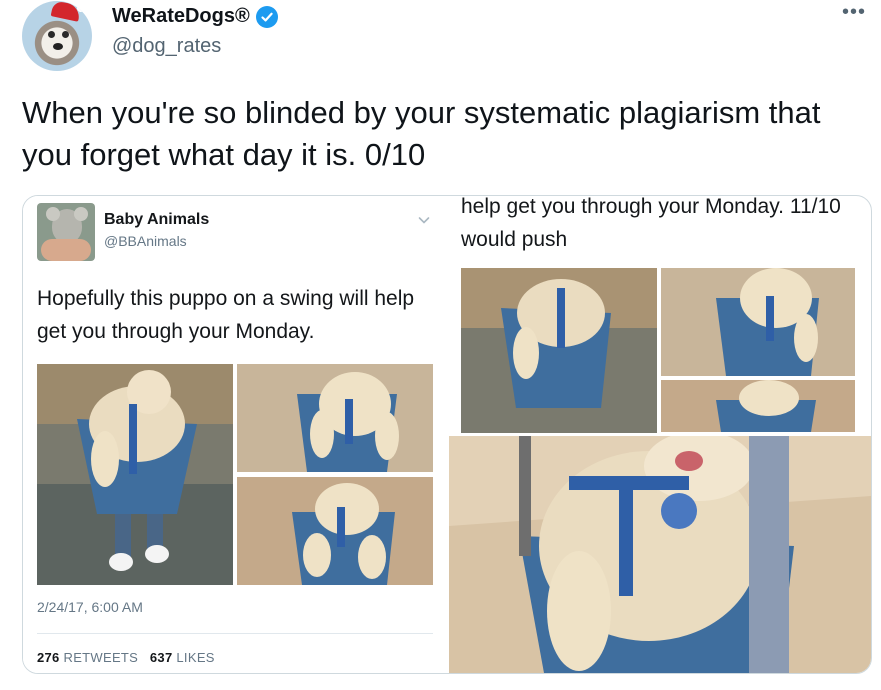 The width and height of the screenshot is (881, 690). I want to click on puppy-swing-photo-top-right, so click(335, 418).